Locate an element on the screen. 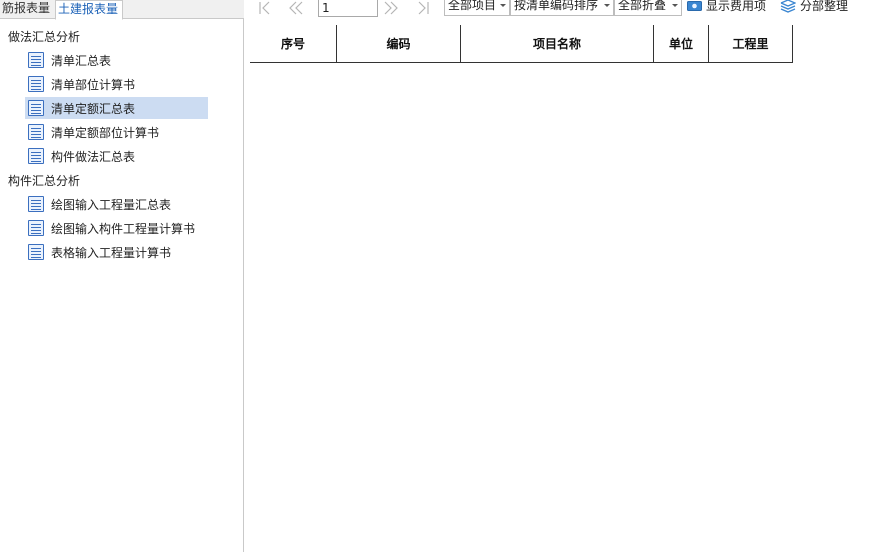  column-header-unit: 单位 is located at coordinates (681, 43).